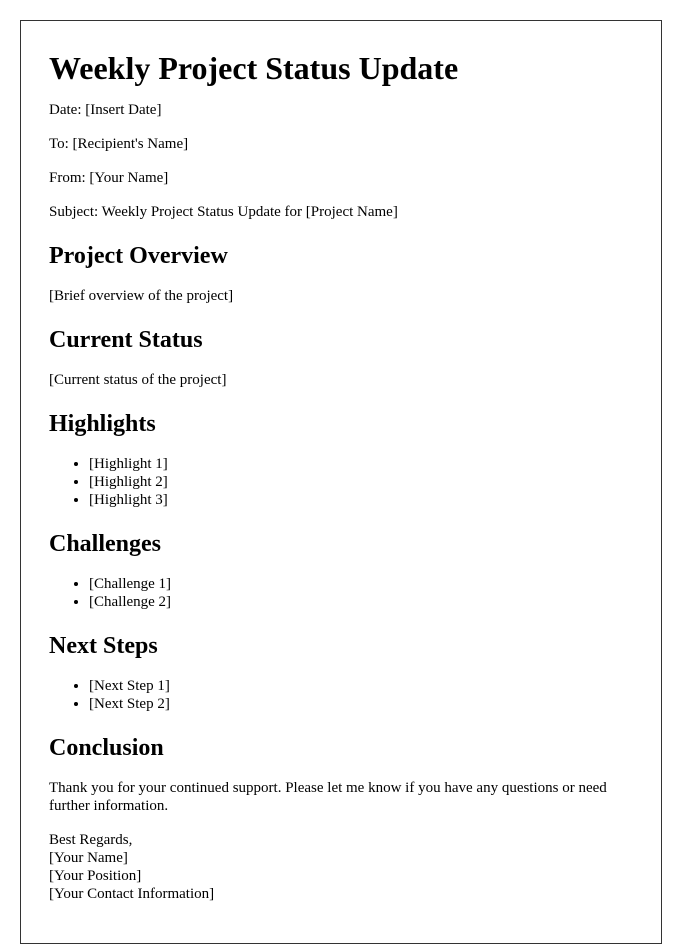 Image resolution: width=700 pixels, height=944 pixels. Describe the element at coordinates (360, 500) in the screenshot. I see `highlight-item: [Highlight 3]` at that location.